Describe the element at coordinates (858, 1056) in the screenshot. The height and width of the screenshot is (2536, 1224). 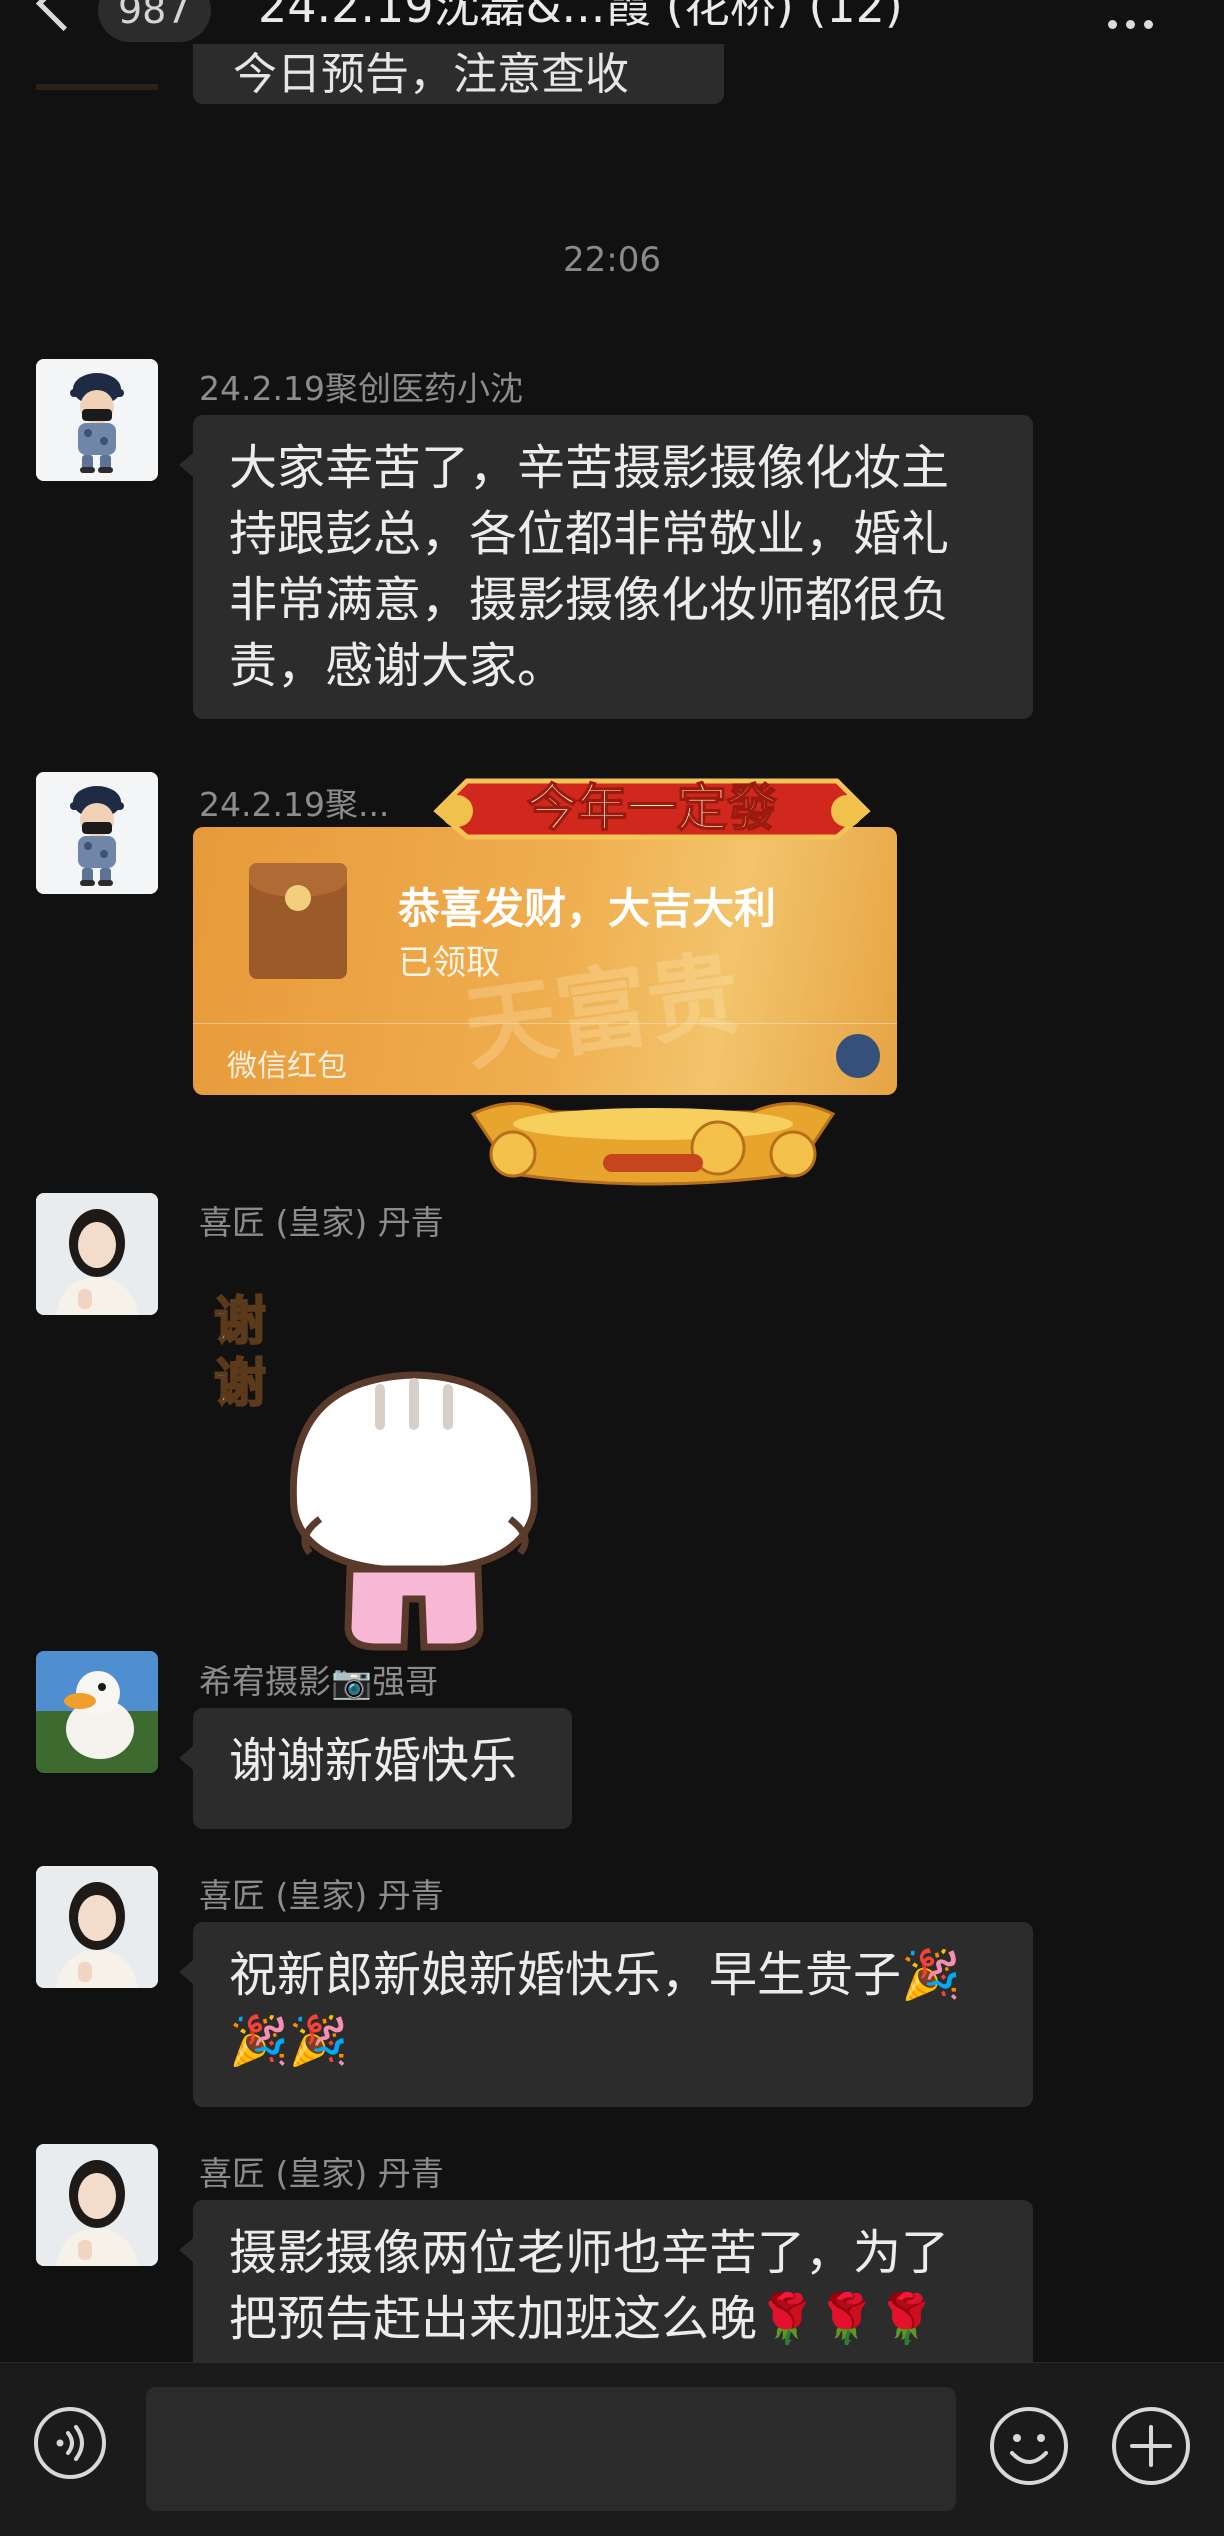
I see `red-packet-sender-avatar` at that location.